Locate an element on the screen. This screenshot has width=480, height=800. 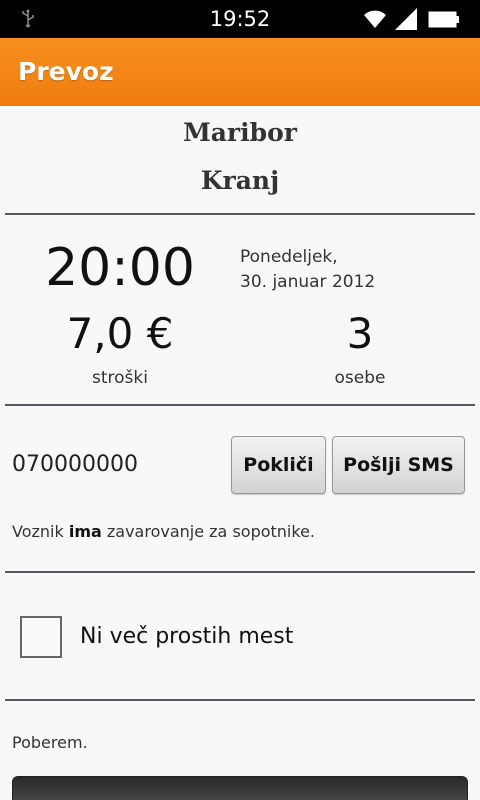
signal-icon is located at coordinates (406, 19).